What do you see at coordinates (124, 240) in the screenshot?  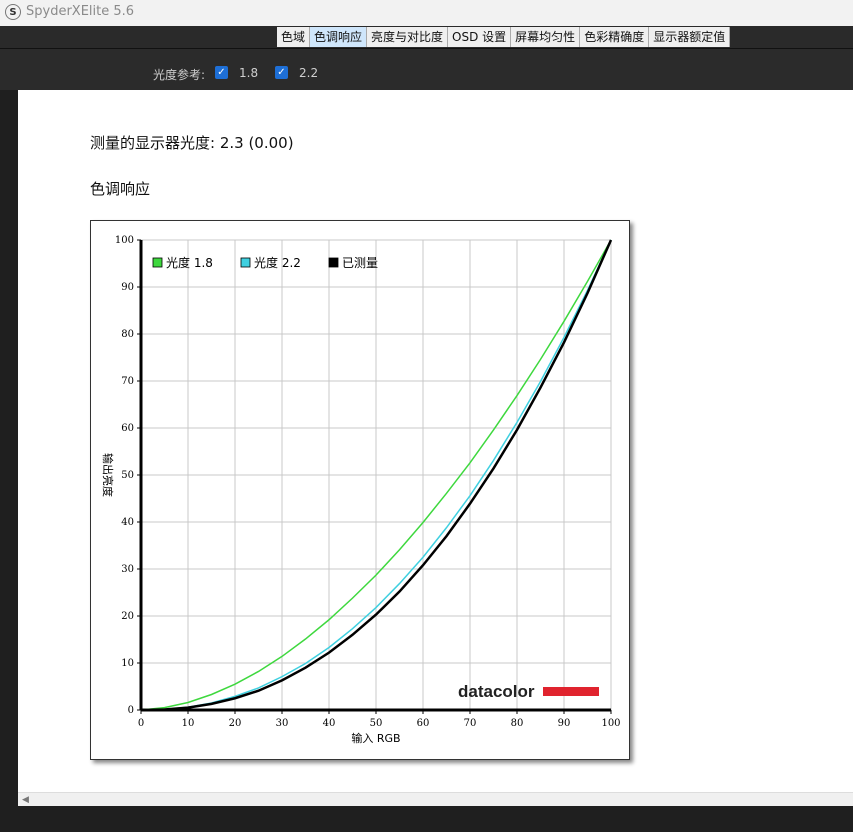 I see `y-tick-label: 100` at bounding box center [124, 240].